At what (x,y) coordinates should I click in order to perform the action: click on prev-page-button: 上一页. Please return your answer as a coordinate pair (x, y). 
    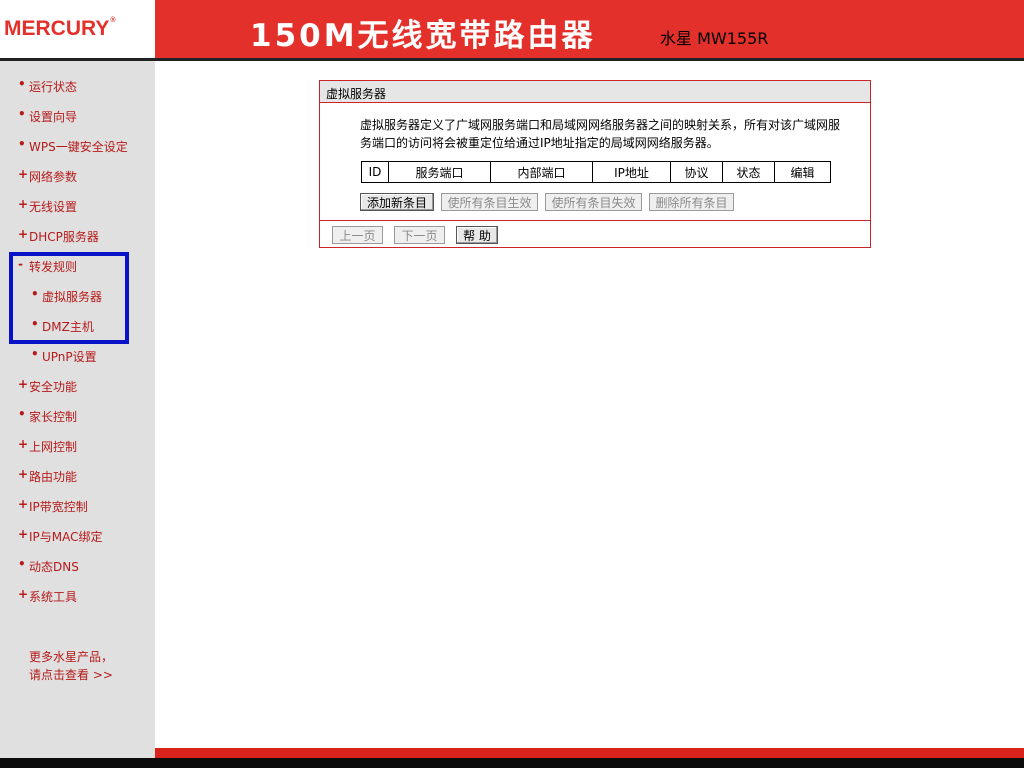
    Looking at the image, I should click on (357, 235).